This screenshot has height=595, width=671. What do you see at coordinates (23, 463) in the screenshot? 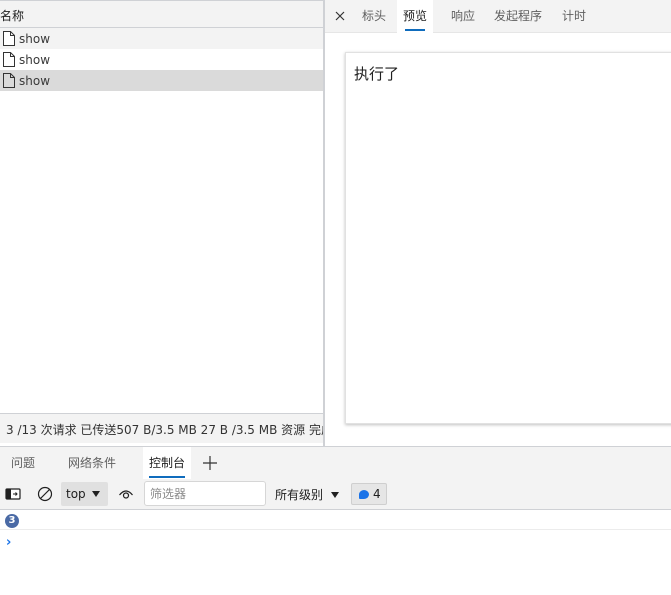
I see `tab-issues: 问题` at bounding box center [23, 463].